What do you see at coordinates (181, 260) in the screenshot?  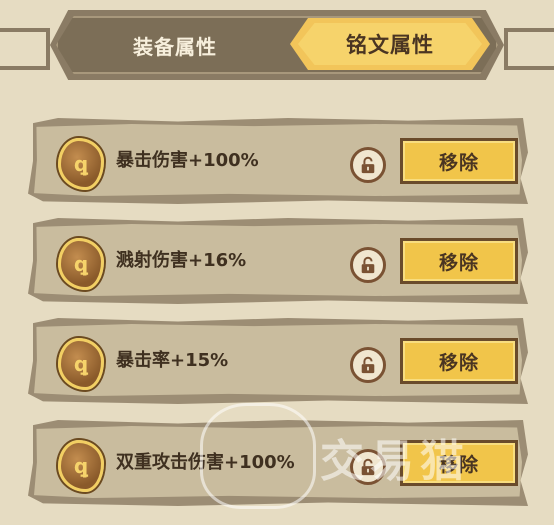 I see `attribute-text: 溅射伤害+16%` at bounding box center [181, 260].